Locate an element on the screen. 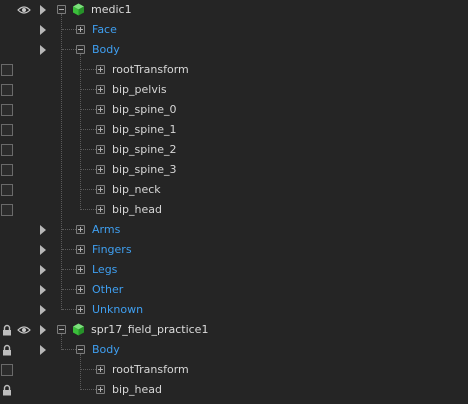 Image resolution: width=468 pixels, height=404 pixels. tree-item-label: bip_spine_1 is located at coordinates (144, 129).